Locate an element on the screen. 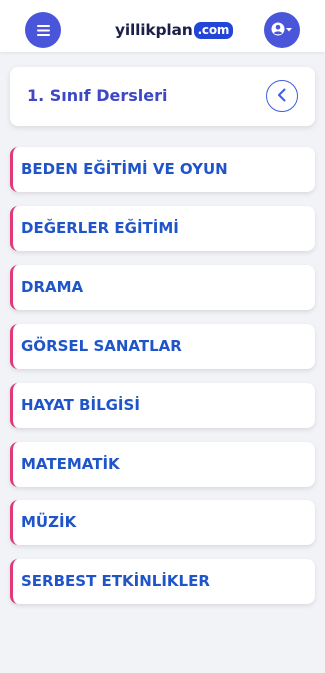 Image resolution: width=325 pixels, height=673 pixels. category-title: 1. Sınıf Dersleri is located at coordinates (97, 95).